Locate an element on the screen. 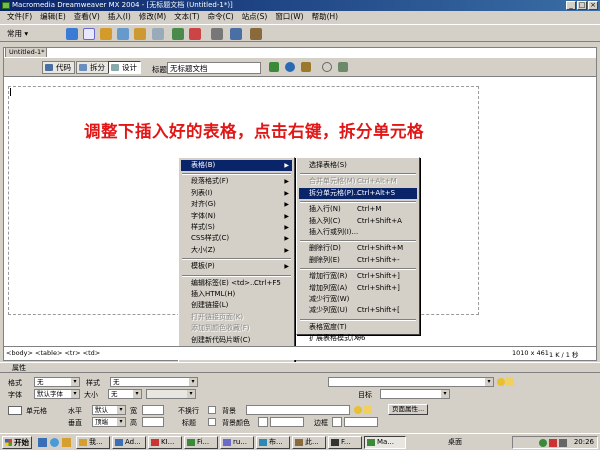 This screenshot has height=450, width=600. hyperlink-icon is located at coordinates (72, 34).